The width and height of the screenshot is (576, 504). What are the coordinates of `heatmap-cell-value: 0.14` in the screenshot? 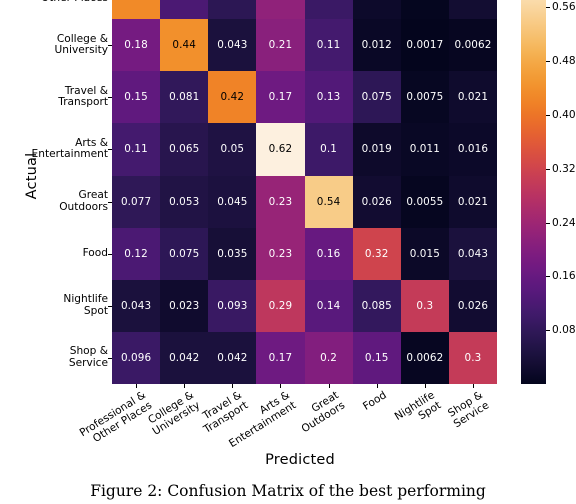 It's located at (328, 305).